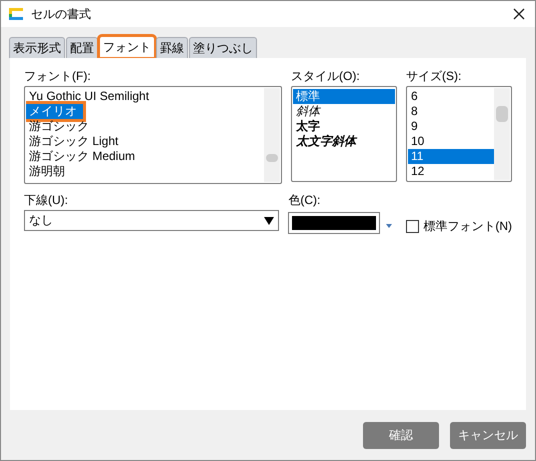 The height and width of the screenshot is (461, 536). What do you see at coordinates (172, 47) in the screenshot?
I see `tab: 罫線` at bounding box center [172, 47].